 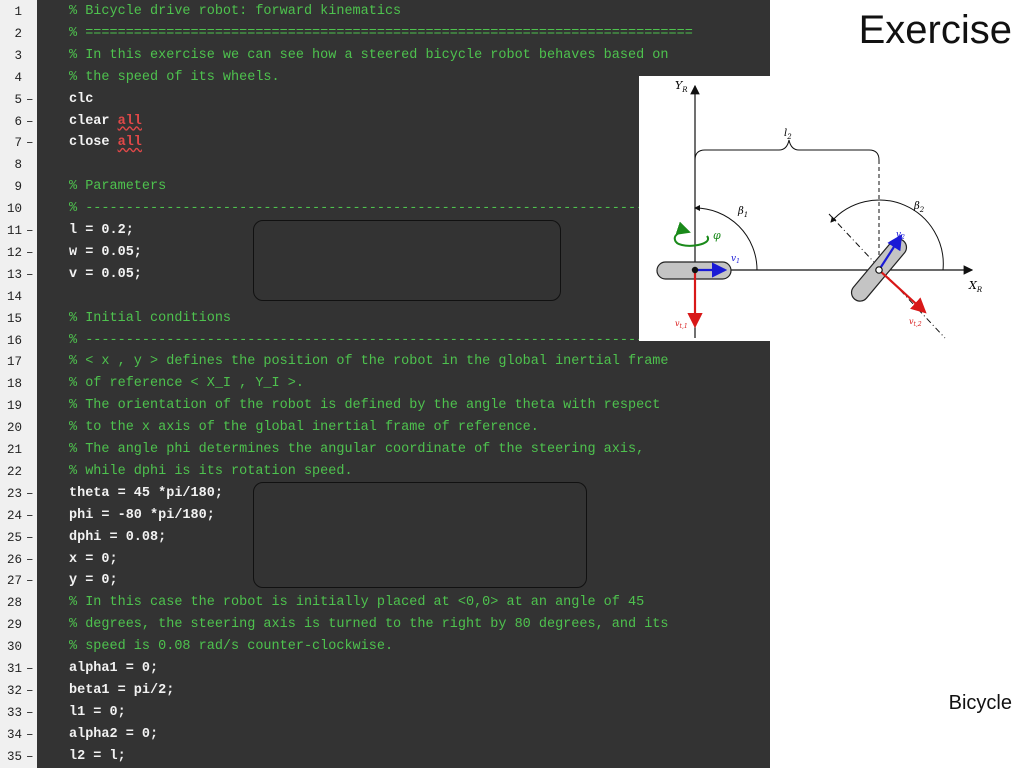 What do you see at coordinates (150, 318) in the screenshot?
I see `code-comment: % Initial conditions` at bounding box center [150, 318].